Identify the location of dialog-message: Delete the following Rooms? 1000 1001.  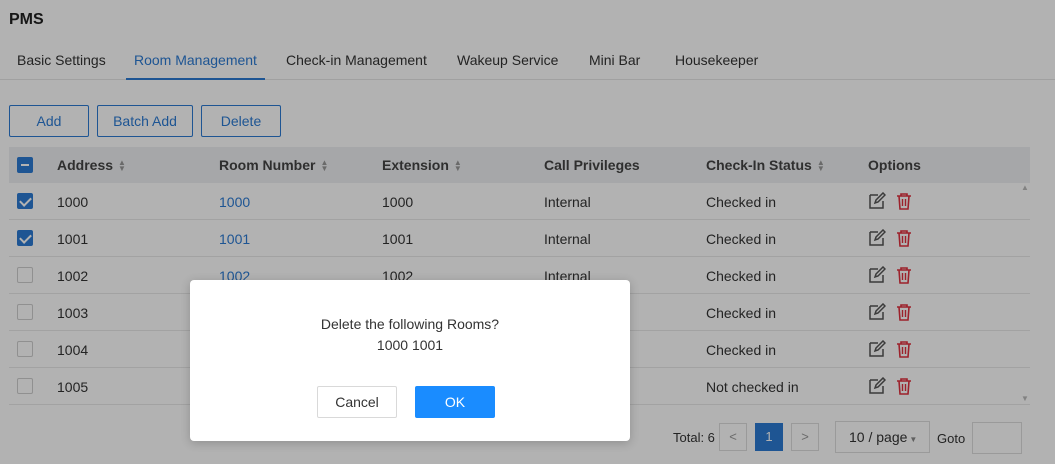
(410, 335).